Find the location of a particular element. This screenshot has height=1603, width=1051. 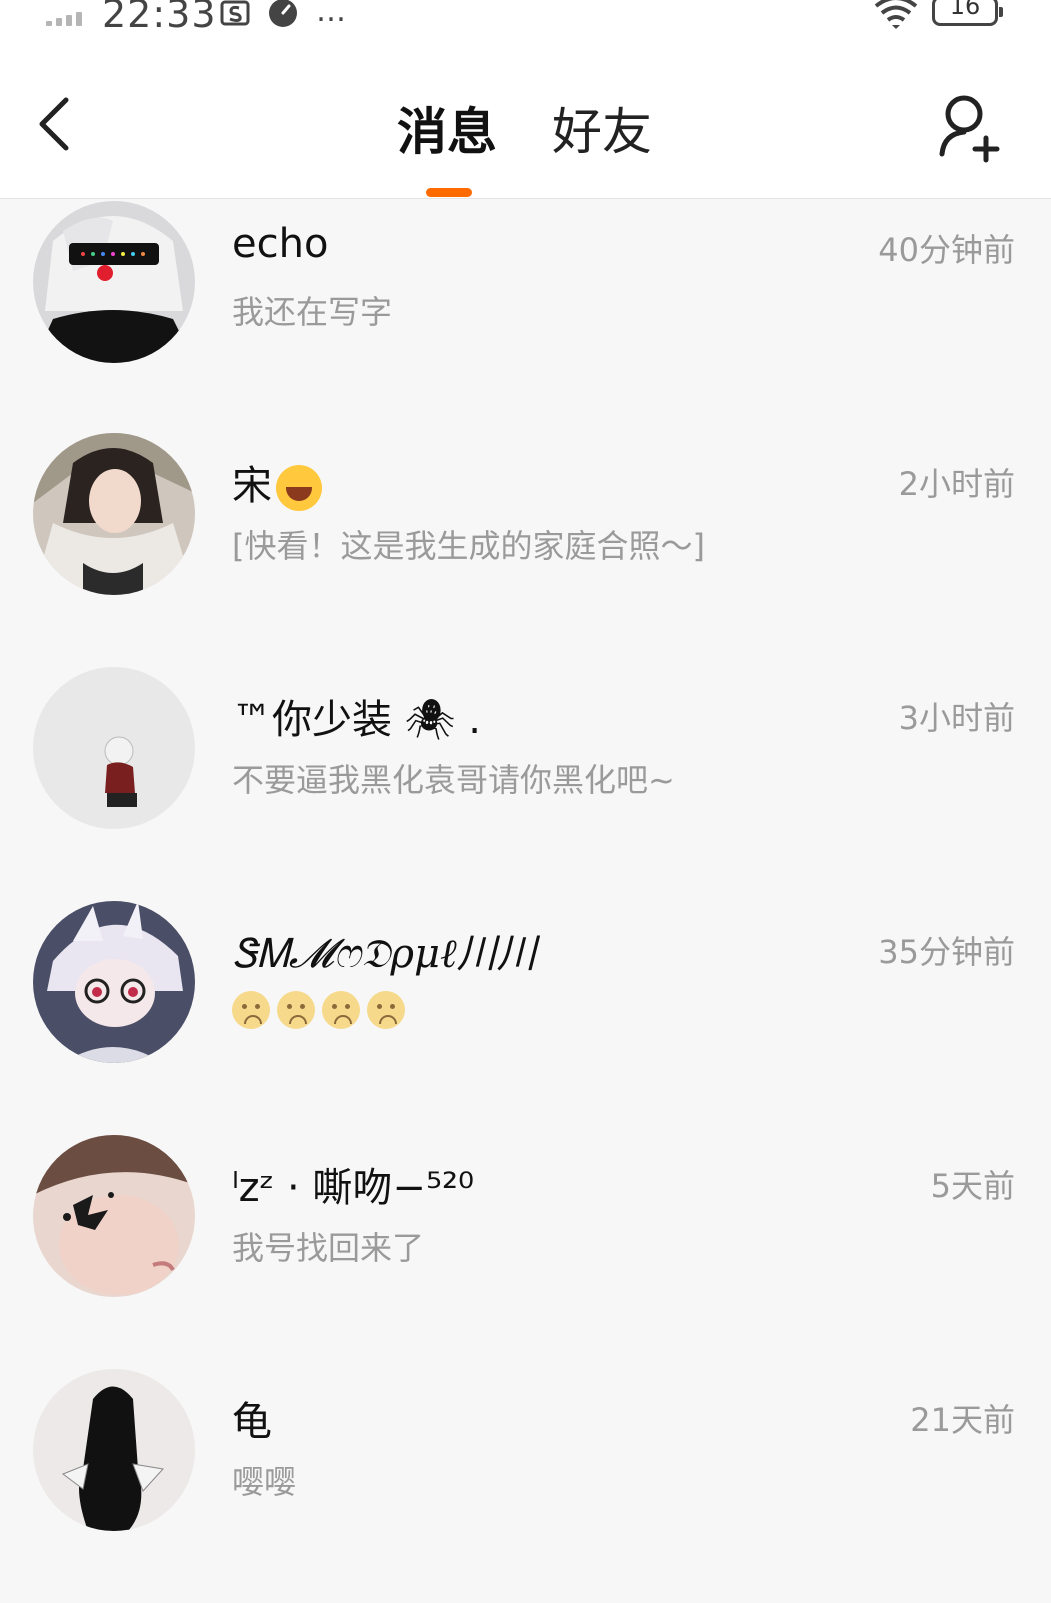

conversation-time: 2小时前 is located at coordinates (956, 484).